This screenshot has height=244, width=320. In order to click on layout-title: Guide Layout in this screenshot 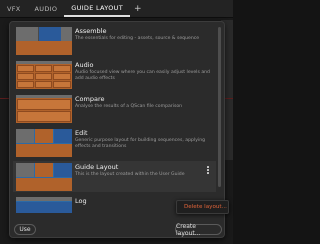, I will do `click(97, 167)`.